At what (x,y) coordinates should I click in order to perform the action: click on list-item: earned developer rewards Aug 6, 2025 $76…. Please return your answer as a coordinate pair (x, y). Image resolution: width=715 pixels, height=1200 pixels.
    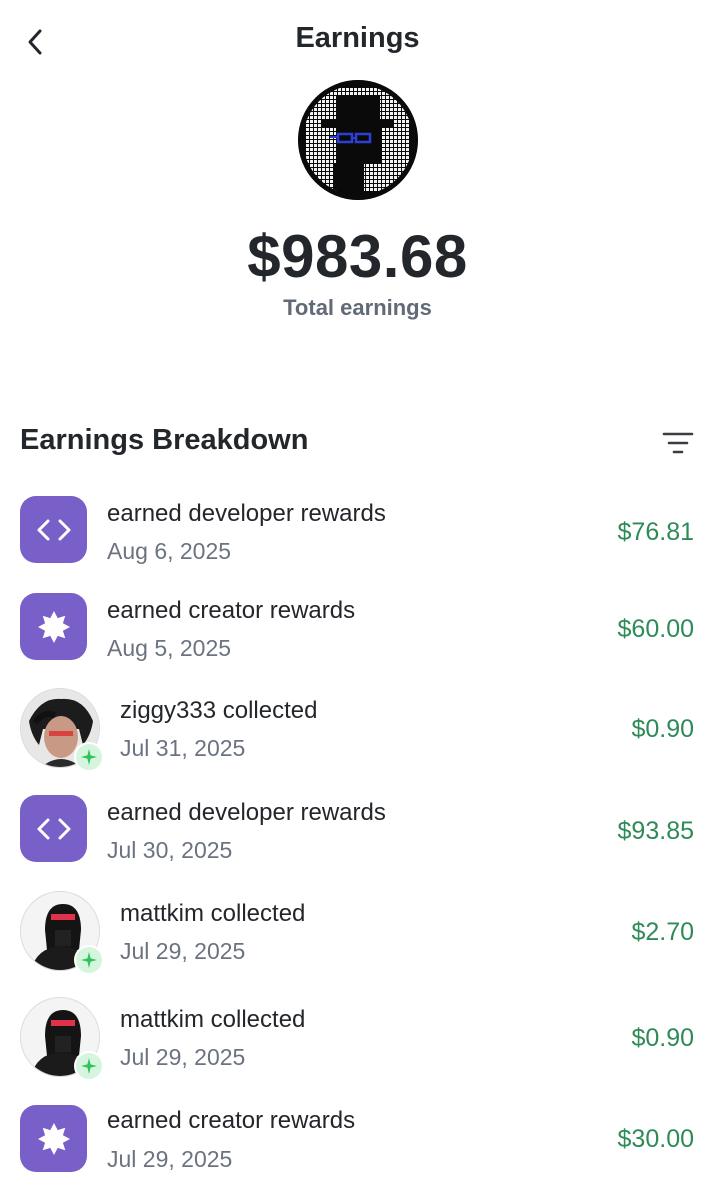
    Looking at the image, I should click on (357, 530).